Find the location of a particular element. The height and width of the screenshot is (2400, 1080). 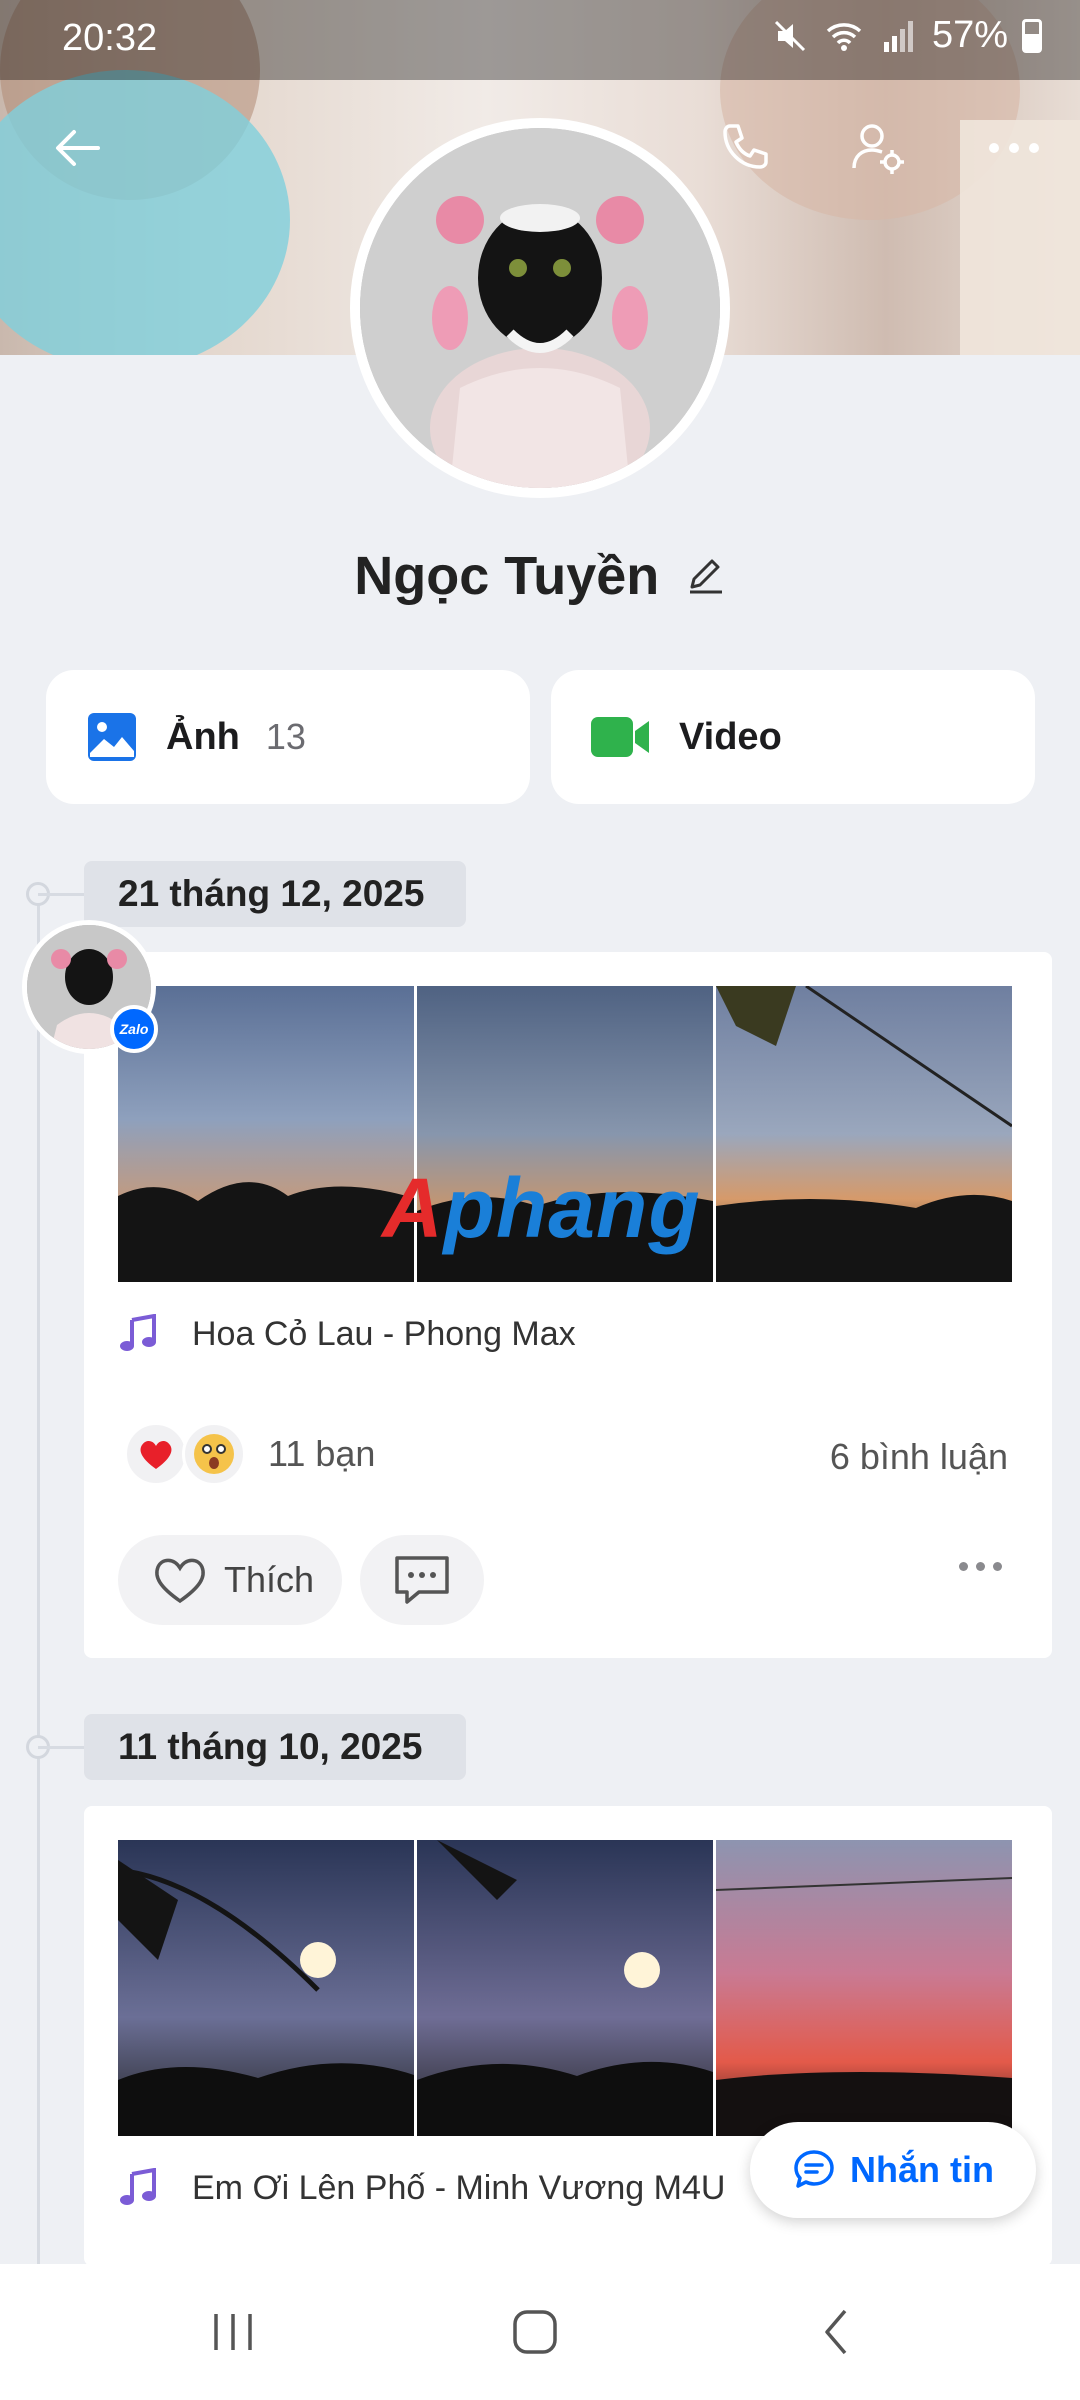

heart-reaction-icon is located at coordinates (156, 1454).